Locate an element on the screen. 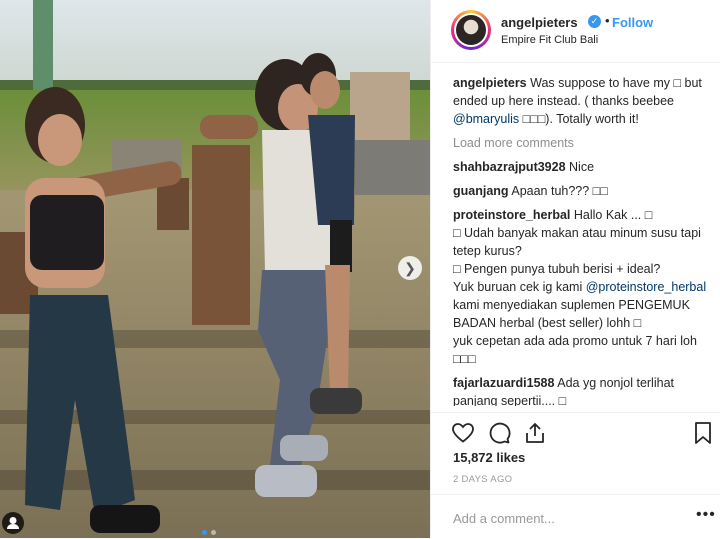 Image resolution: width=720 pixels, height=539 pixels. action-bar is located at coordinates (575, 432).